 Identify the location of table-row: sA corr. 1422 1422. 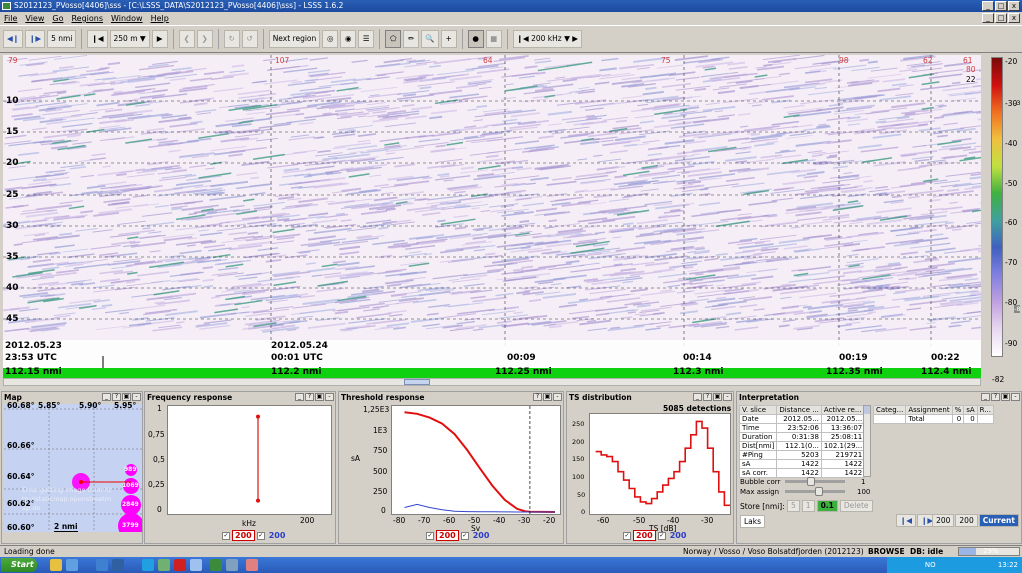
(802, 473).